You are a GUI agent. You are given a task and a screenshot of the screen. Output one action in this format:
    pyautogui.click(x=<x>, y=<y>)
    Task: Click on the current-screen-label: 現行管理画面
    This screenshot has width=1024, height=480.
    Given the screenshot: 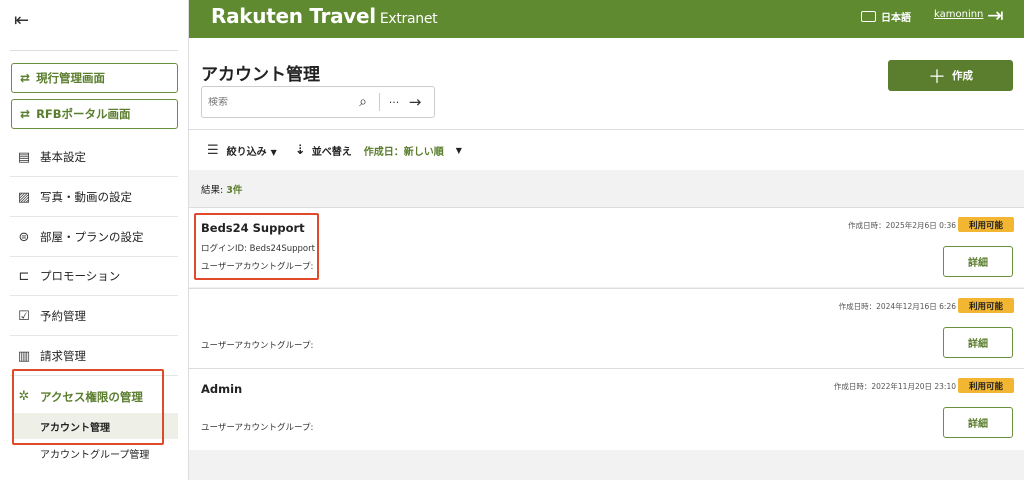 What is the action you would take?
    pyautogui.click(x=71, y=78)
    